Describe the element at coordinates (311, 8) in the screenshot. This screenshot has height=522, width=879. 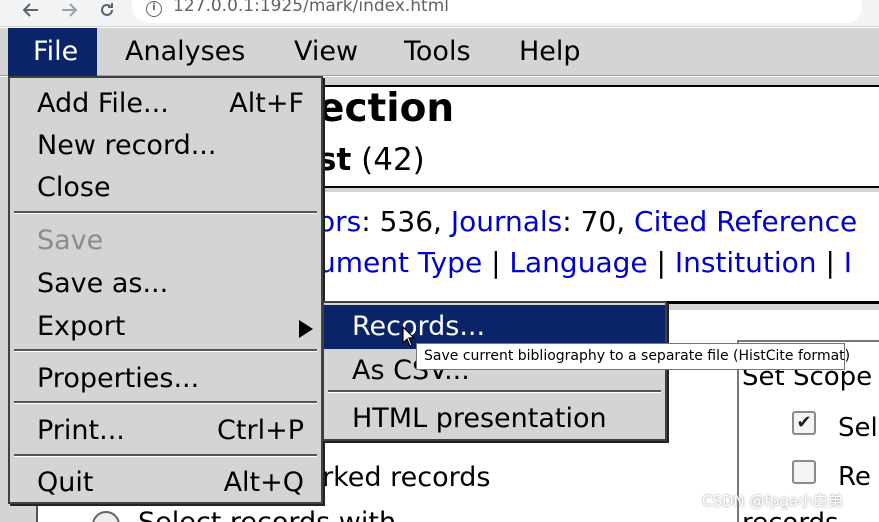
I see `url-text: 127.0.0.1:1925/mark/index.html` at that location.